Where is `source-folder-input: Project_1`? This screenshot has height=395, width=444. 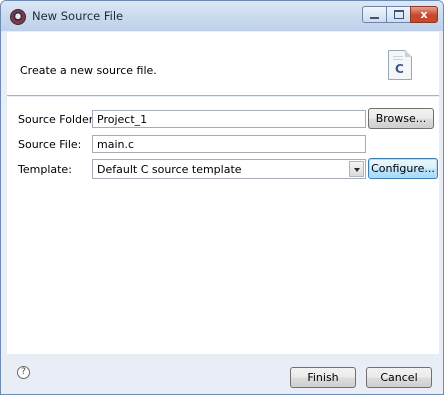 source-folder-input: Project_1 is located at coordinates (229, 119).